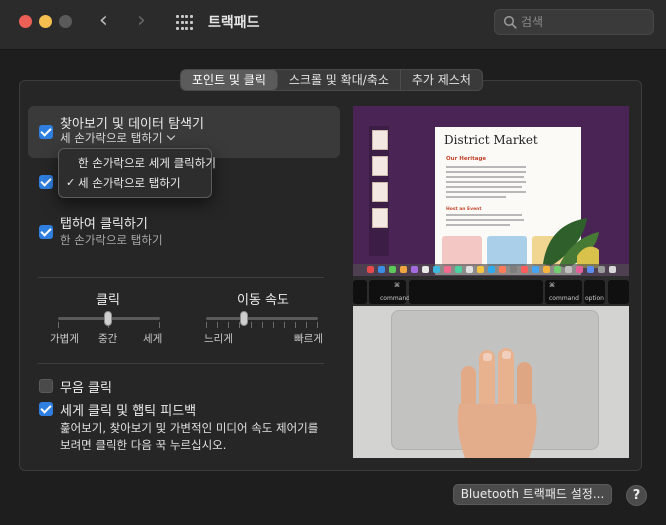  What do you see at coordinates (129, 183) in the screenshot?
I see `menu-item-label: 세 손가락으로 탭하기` at bounding box center [129, 183].